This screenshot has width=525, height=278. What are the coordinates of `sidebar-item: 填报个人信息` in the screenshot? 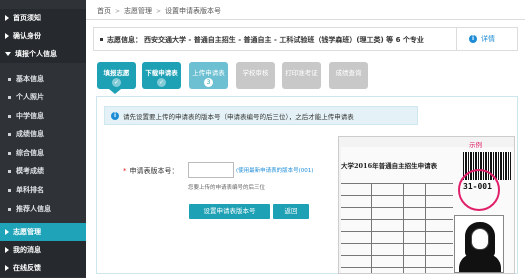 It's located at (43, 54).